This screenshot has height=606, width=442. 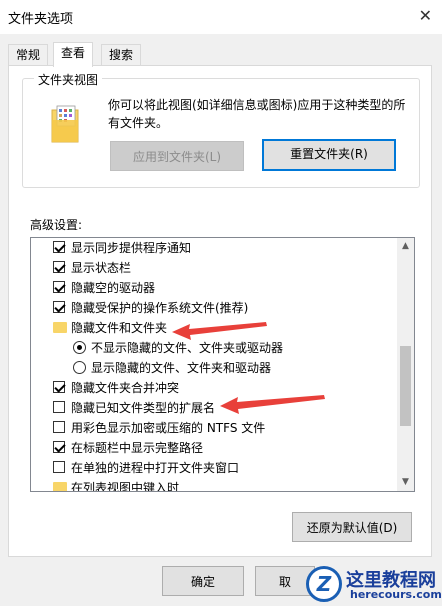 I want to click on advanced-settings-label: 高级设置:, so click(x=56, y=225).